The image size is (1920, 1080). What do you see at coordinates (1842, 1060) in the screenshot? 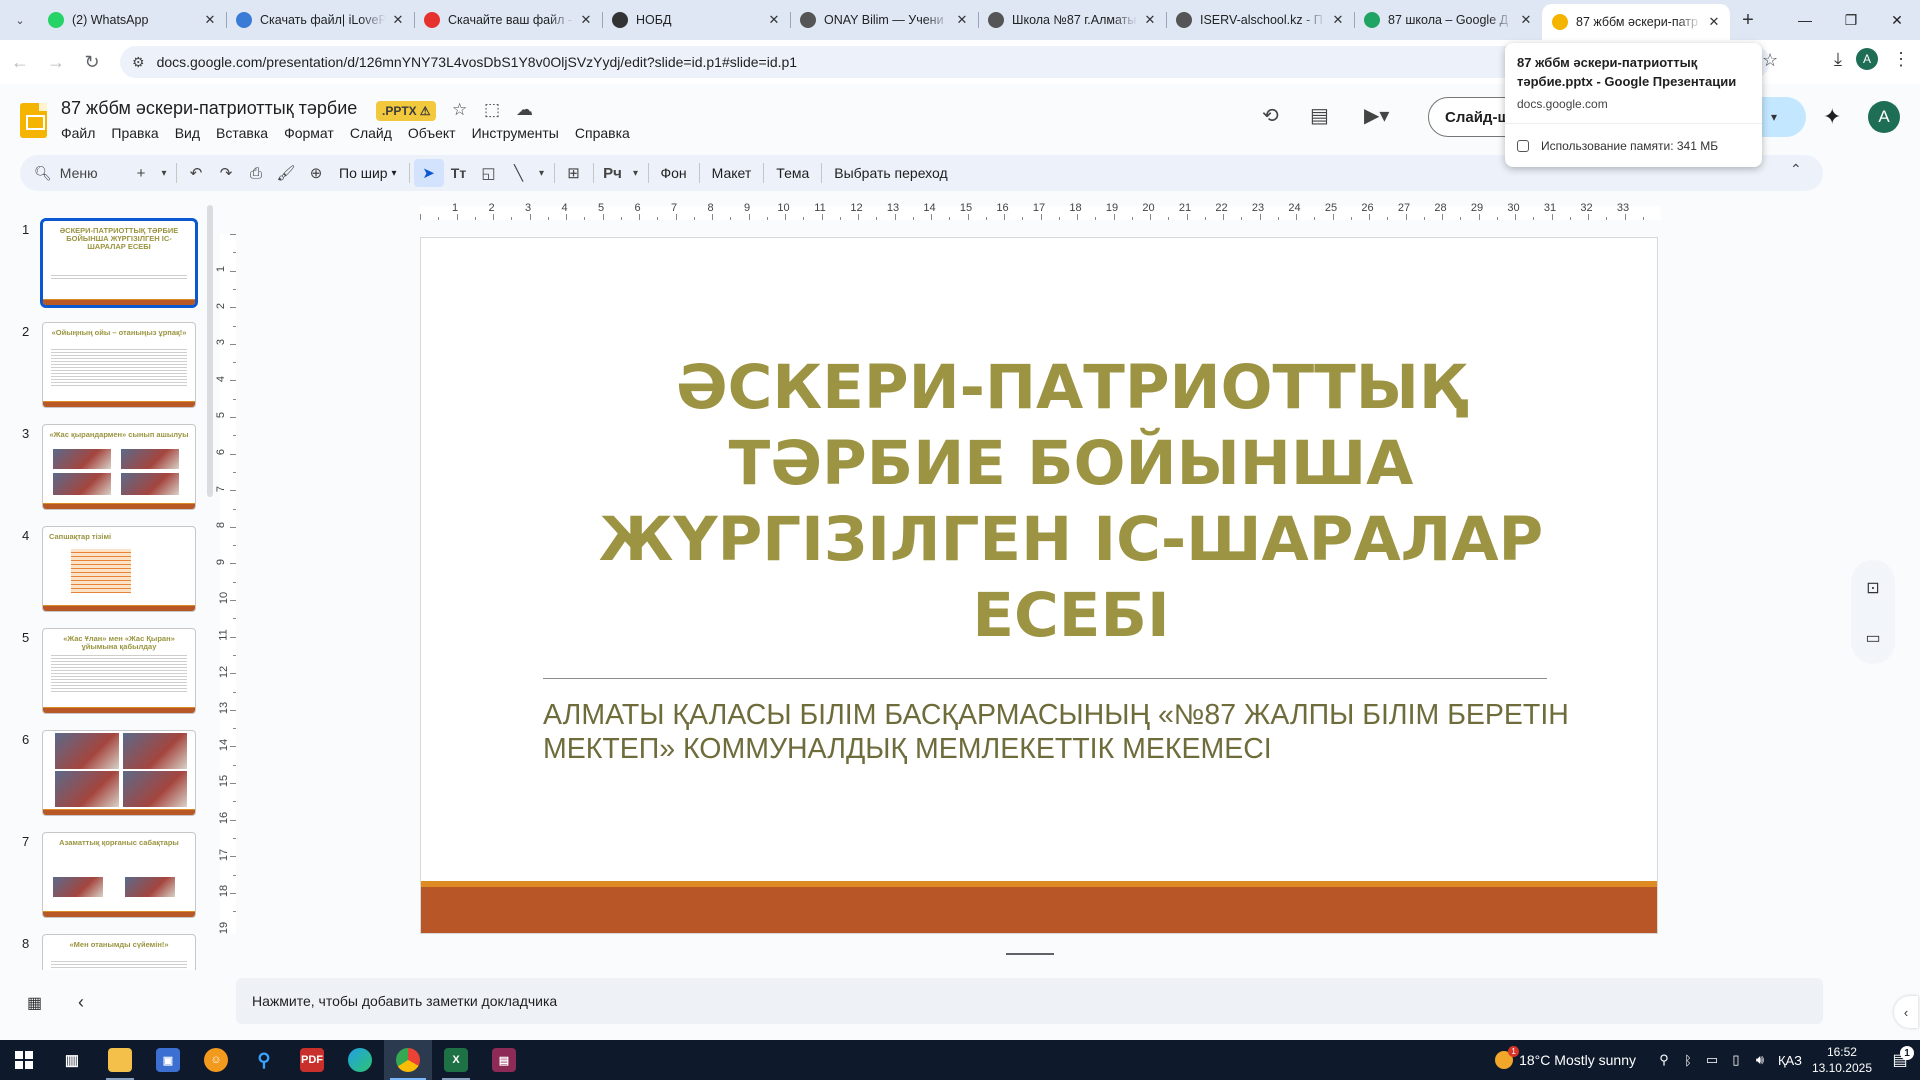
I see `system-clock: 16:52 13.10.2025` at bounding box center [1842, 1060].